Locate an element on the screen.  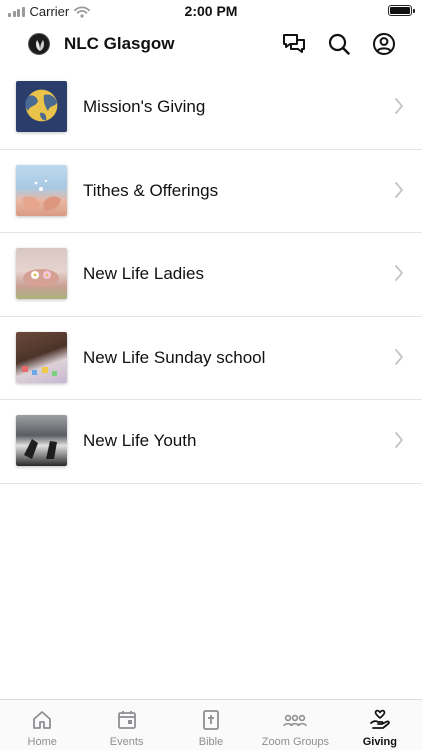
sneakers-thumbnail is located at coordinates (41, 441).